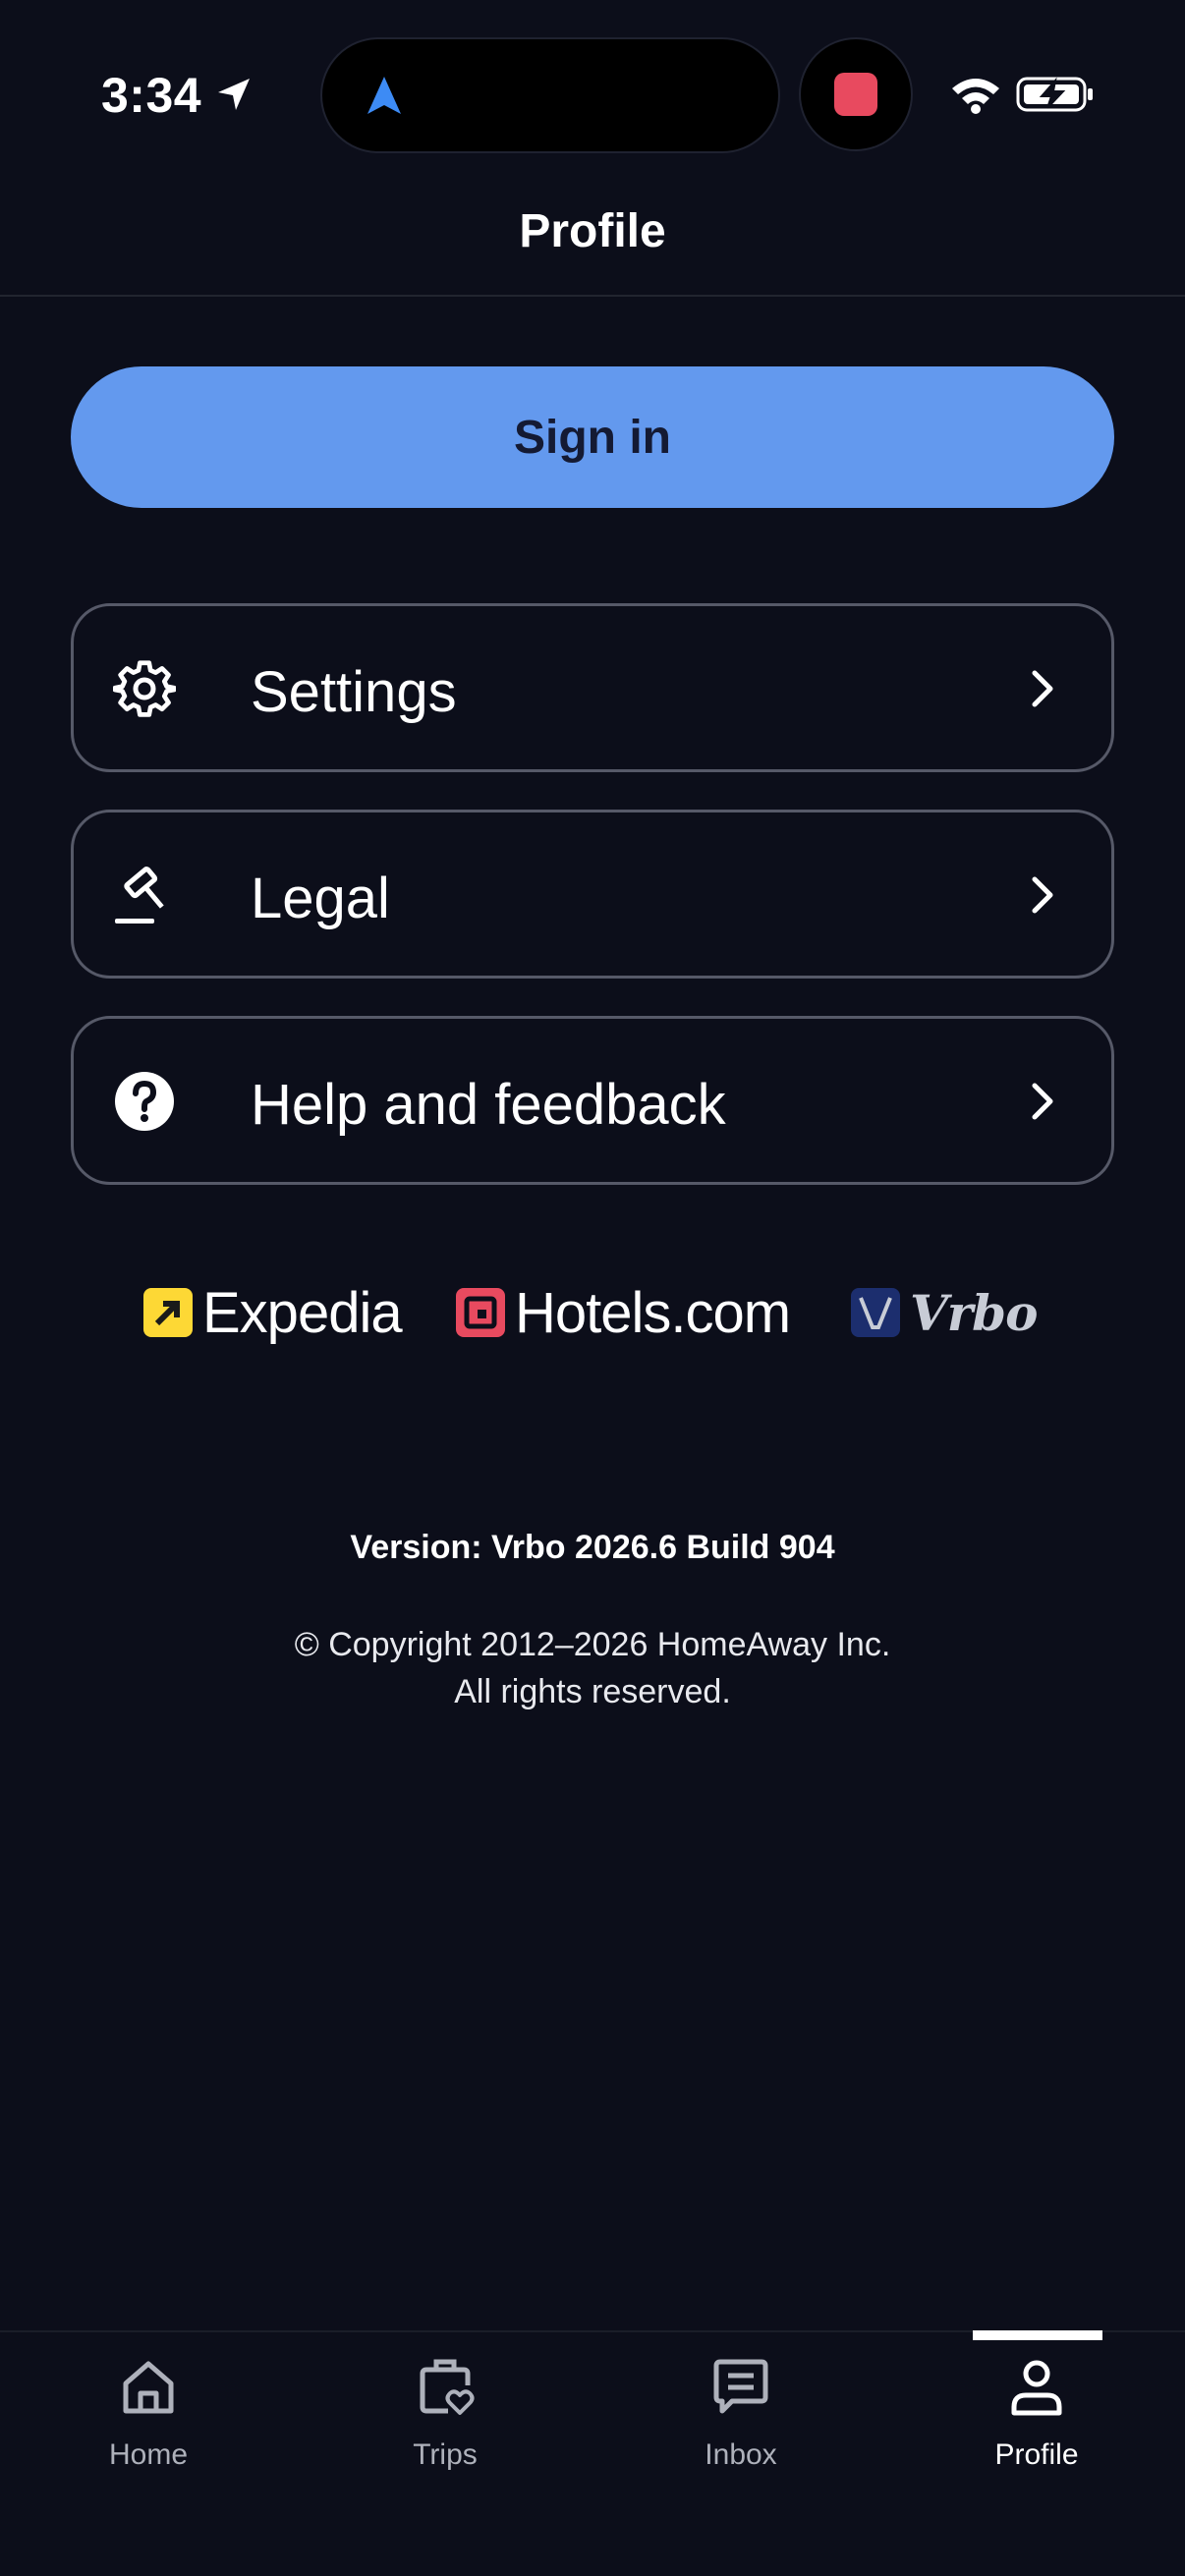 The height and width of the screenshot is (2576, 1185). I want to click on vrbo-logo: Vrbo, so click(945, 1312).